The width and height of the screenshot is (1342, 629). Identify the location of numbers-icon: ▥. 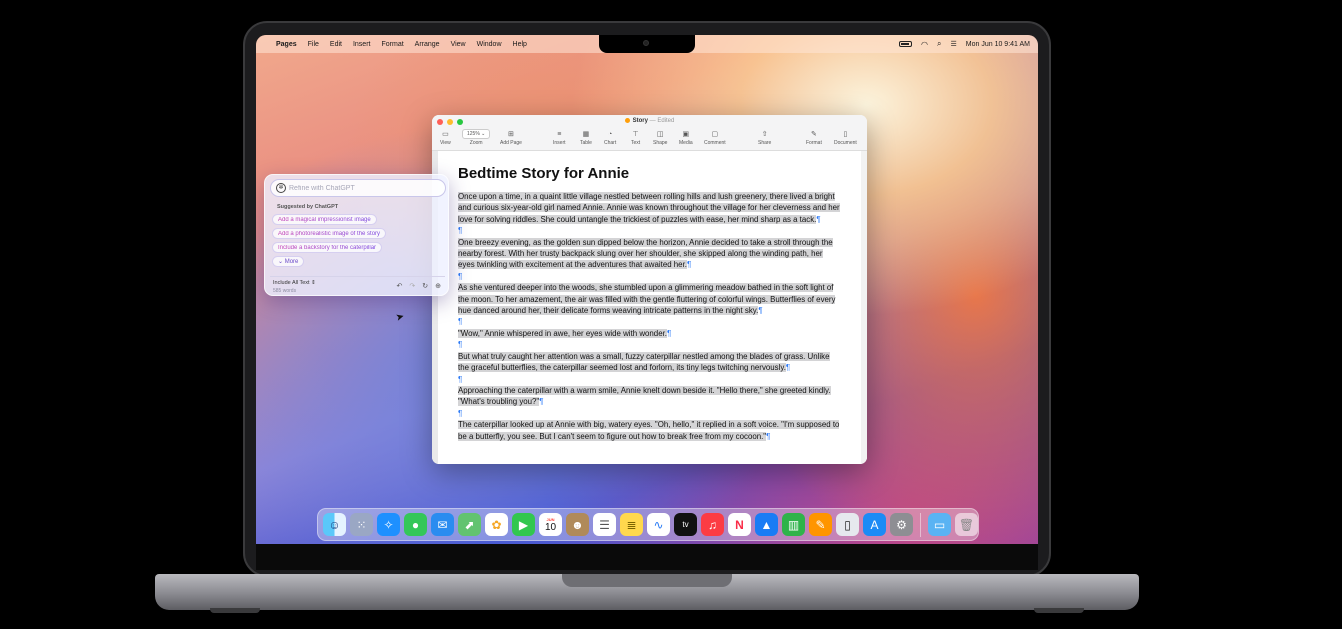
(793, 524).